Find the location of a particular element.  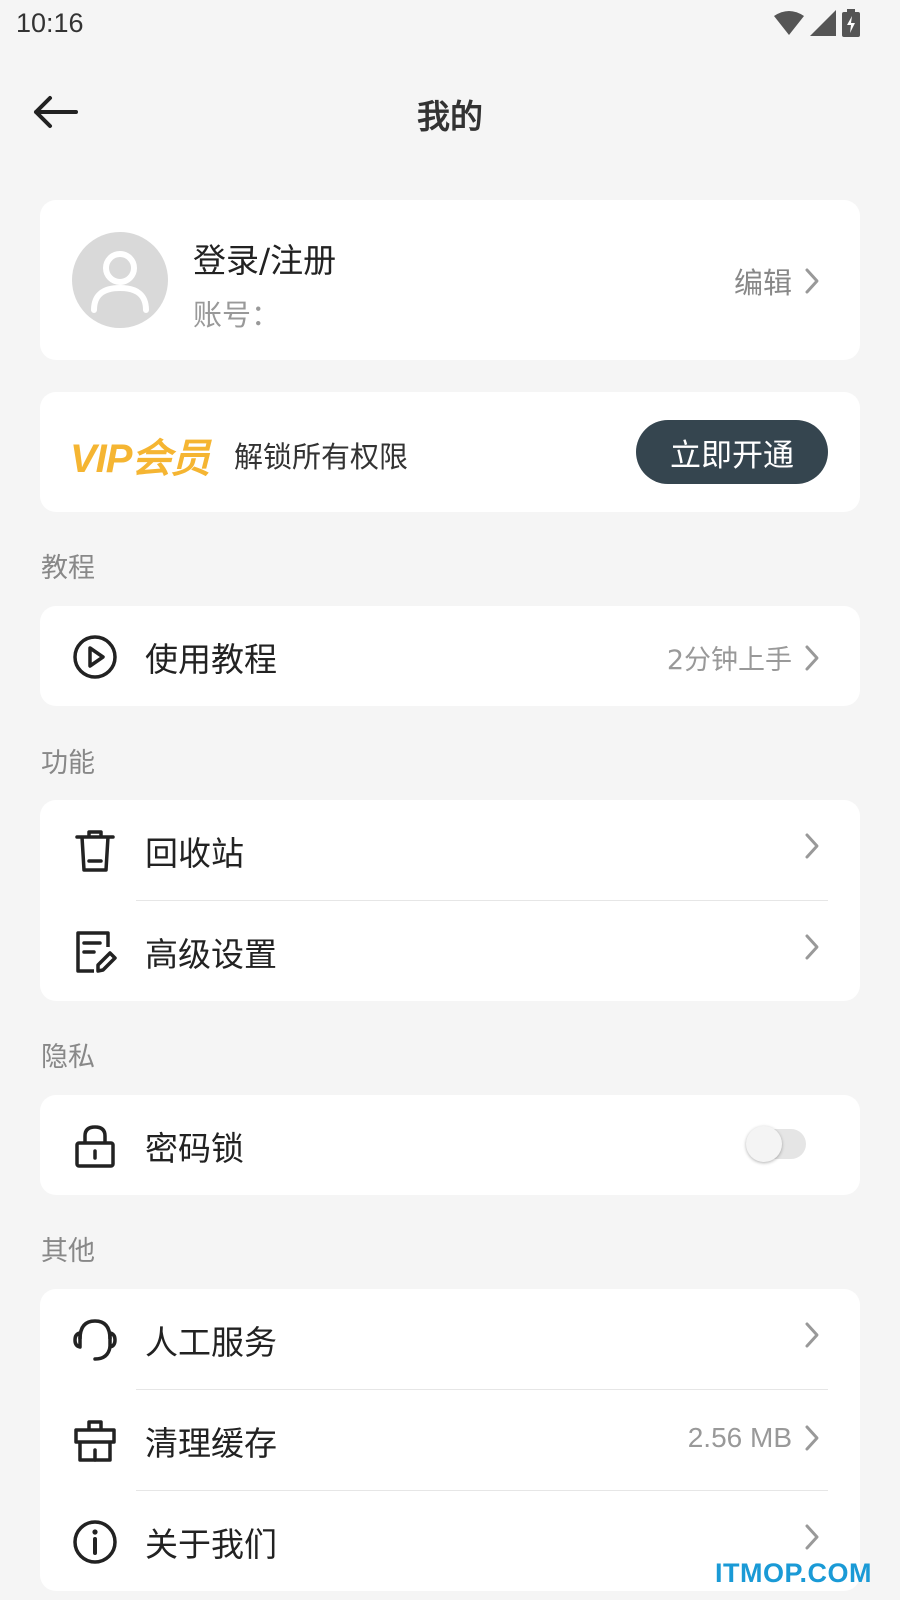

lock-icon is located at coordinates (95, 1146).